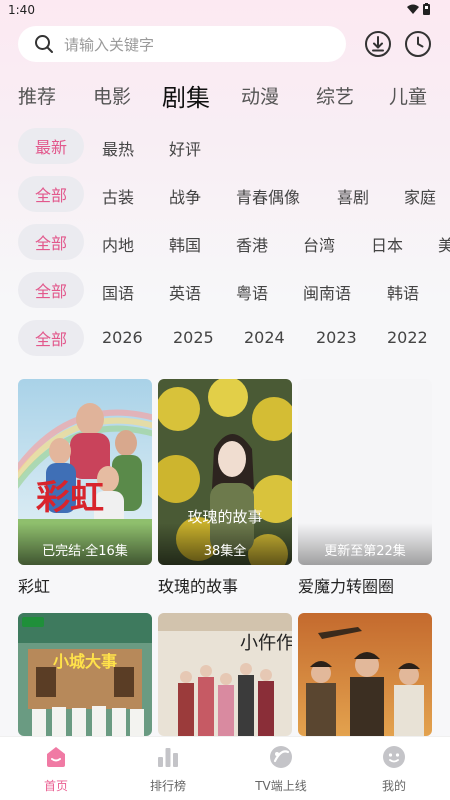 This screenshot has height=800, width=450. Describe the element at coordinates (225, 242) in the screenshot. I see `filter-region: 全部 内地 韩国 香港 台湾 日本 美` at that location.